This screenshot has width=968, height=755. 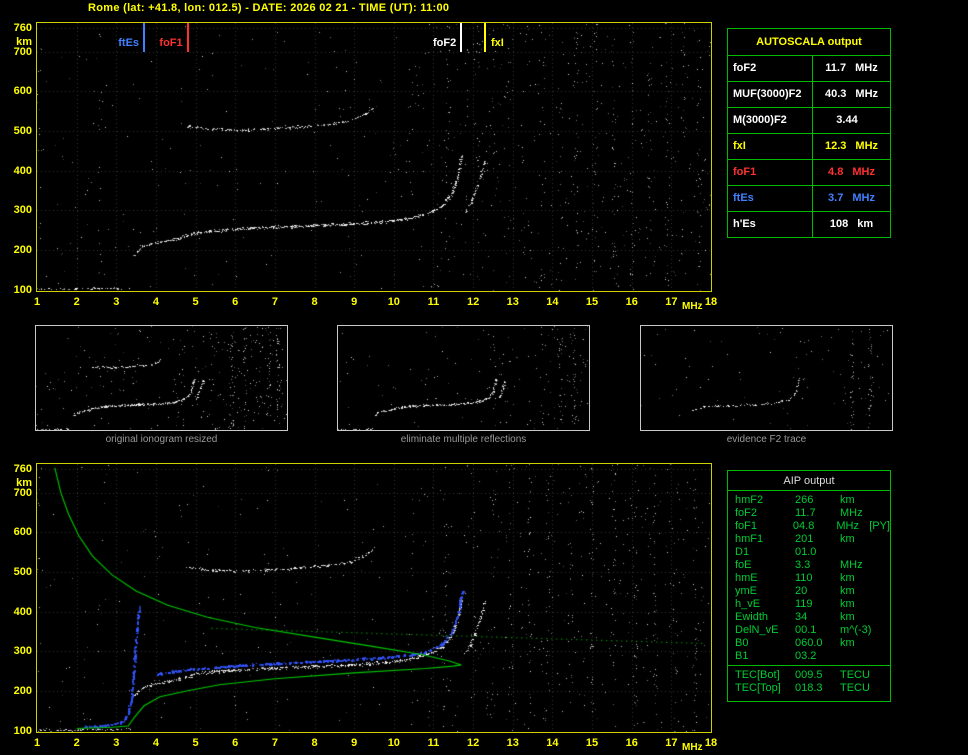 I want to click on autoscala-row: fxI 12.3 MHz, so click(x=809, y=146).